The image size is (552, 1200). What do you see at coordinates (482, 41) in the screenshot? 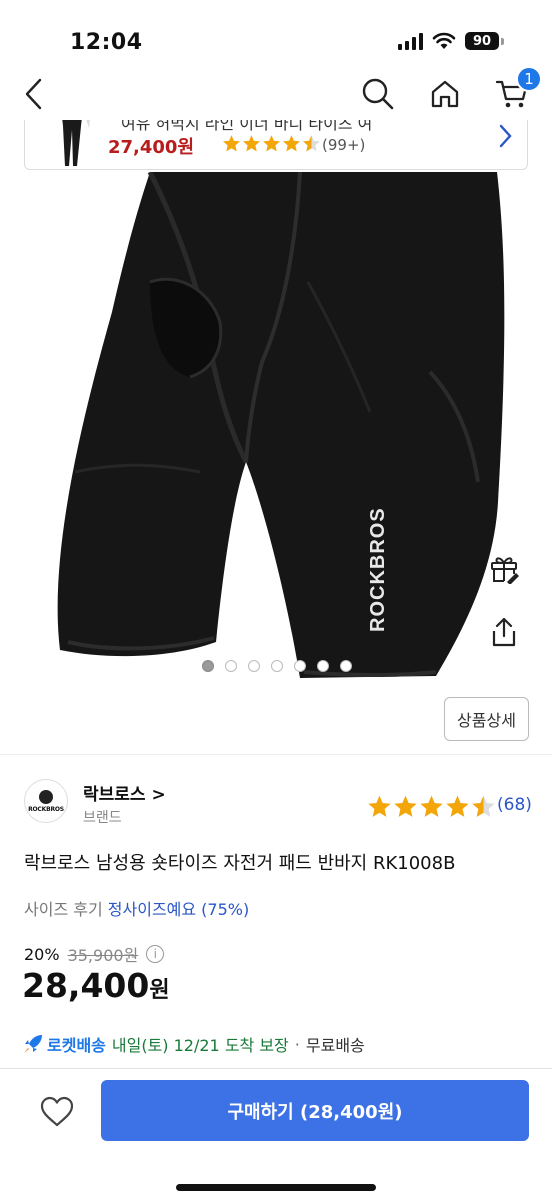
I see `battery-indicator: 90` at bounding box center [482, 41].